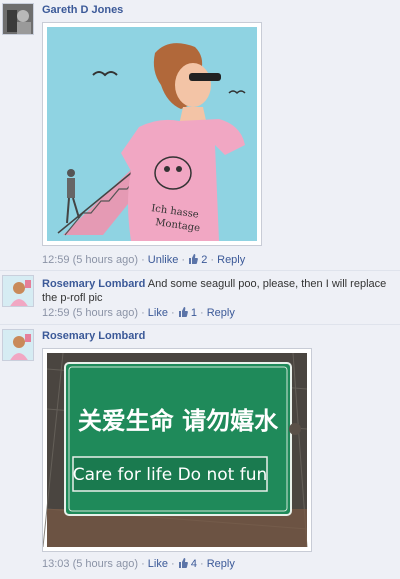  Describe the element at coordinates (90, 564) in the screenshot. I see `comment-time: 13:03 (5 hours ago)` at that location.